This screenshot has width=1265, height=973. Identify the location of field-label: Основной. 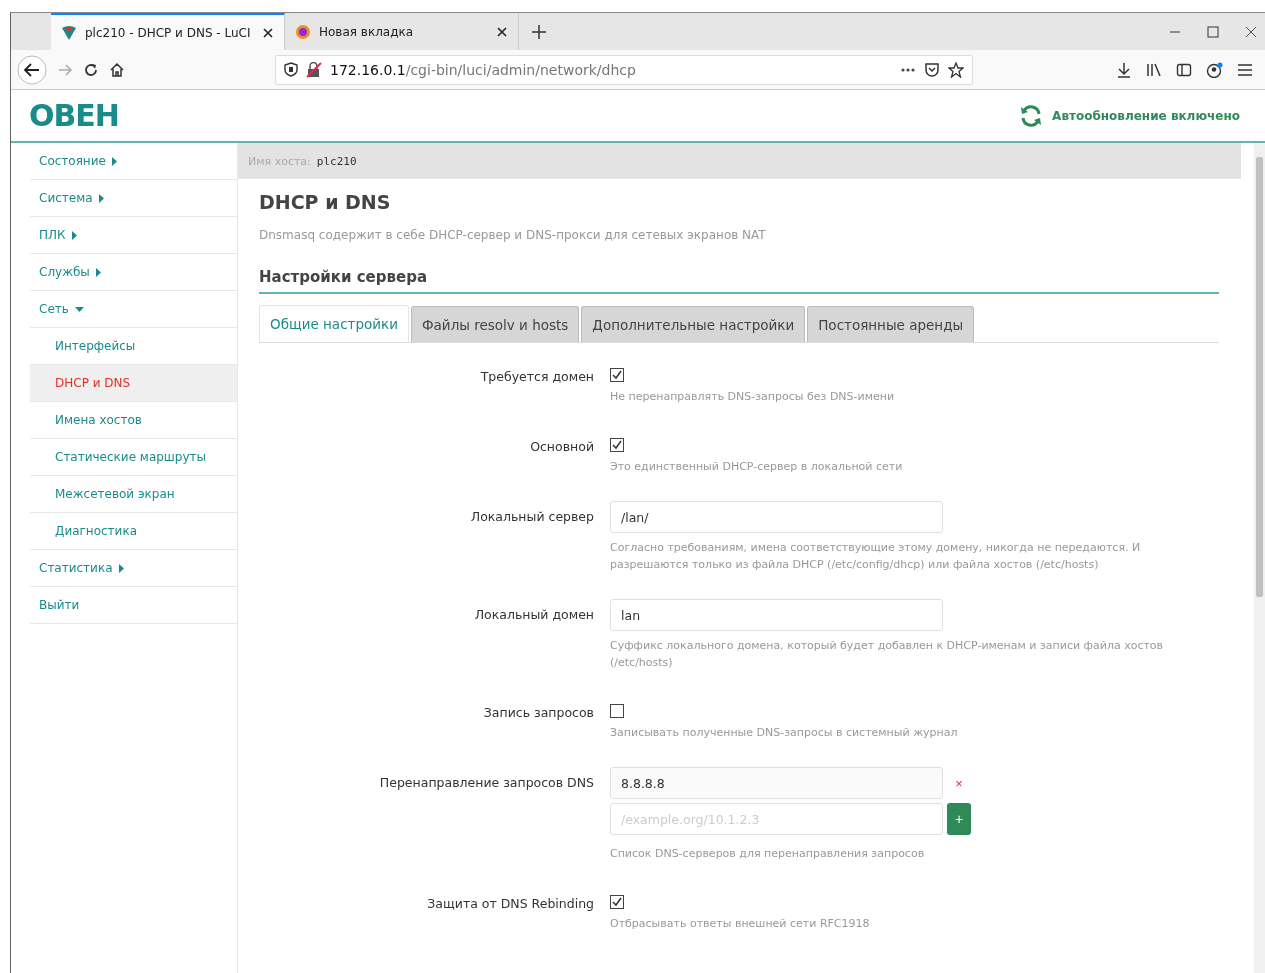
(561, 447).